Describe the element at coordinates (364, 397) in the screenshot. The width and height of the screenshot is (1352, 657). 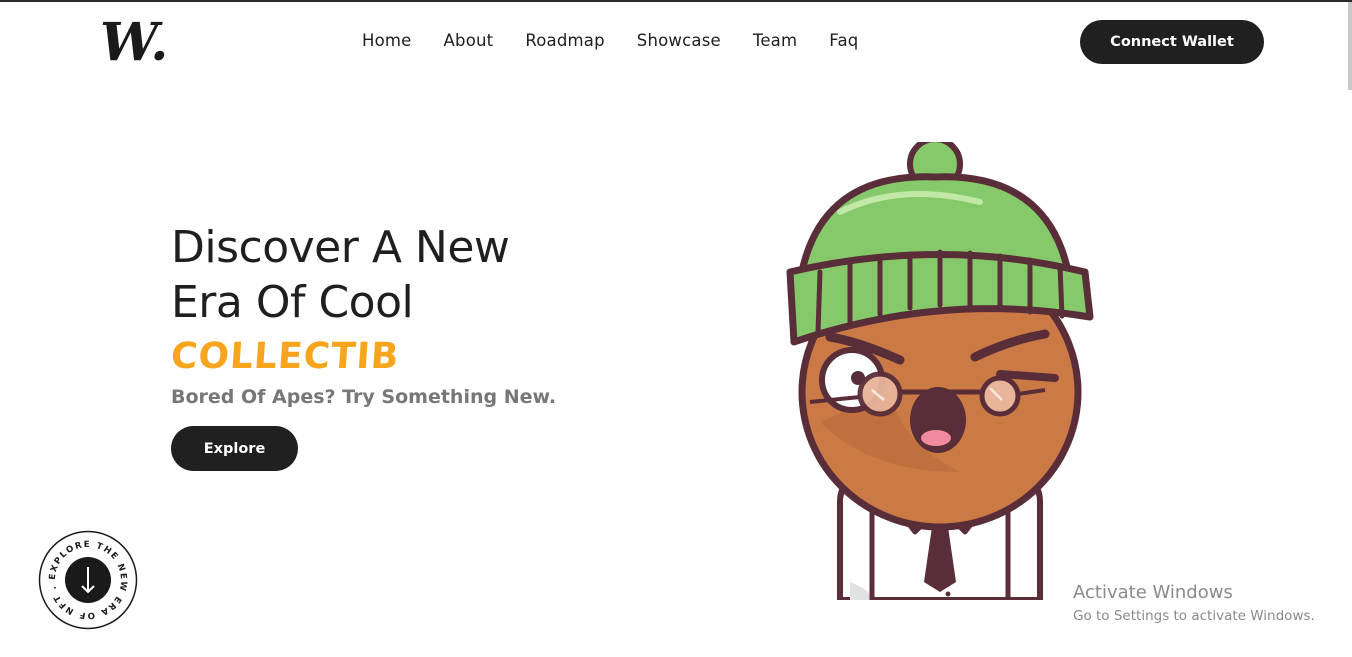
I see `hero-subtitle: Bored Of Apes? Try Something New.` at that location.